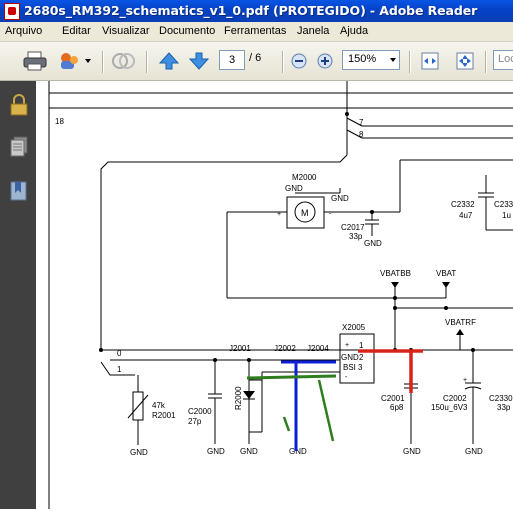 This screenshot has height=513, width=513. Describe the element at coordinates (349, 367) in the screenshot. I see `x2005-bsi: BSI` at that location.